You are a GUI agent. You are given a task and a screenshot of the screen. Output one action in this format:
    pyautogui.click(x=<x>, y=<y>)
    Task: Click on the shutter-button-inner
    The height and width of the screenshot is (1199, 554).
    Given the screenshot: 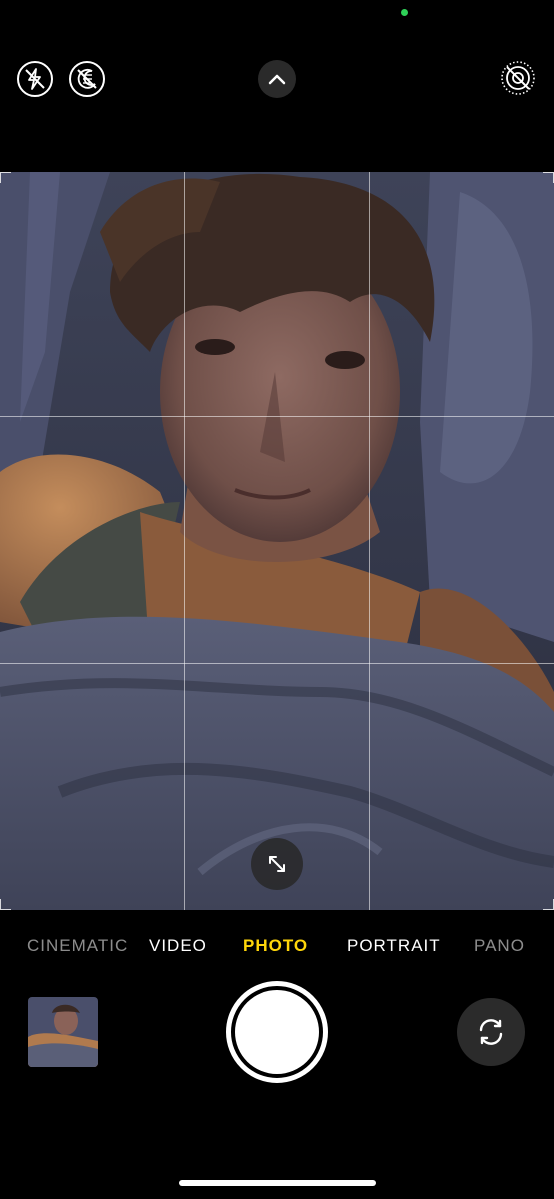 What is the action you would take?
    pyautogui.click(x=277, y=1032)
    